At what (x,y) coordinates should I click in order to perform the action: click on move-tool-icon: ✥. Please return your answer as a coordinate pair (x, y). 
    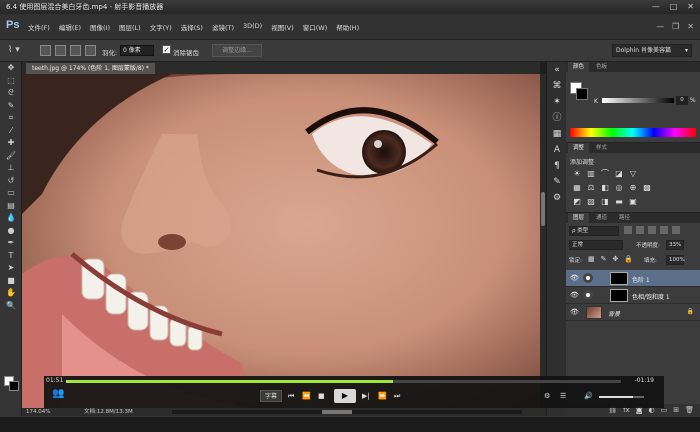
    Looking at the image, I should click on (11, 68).